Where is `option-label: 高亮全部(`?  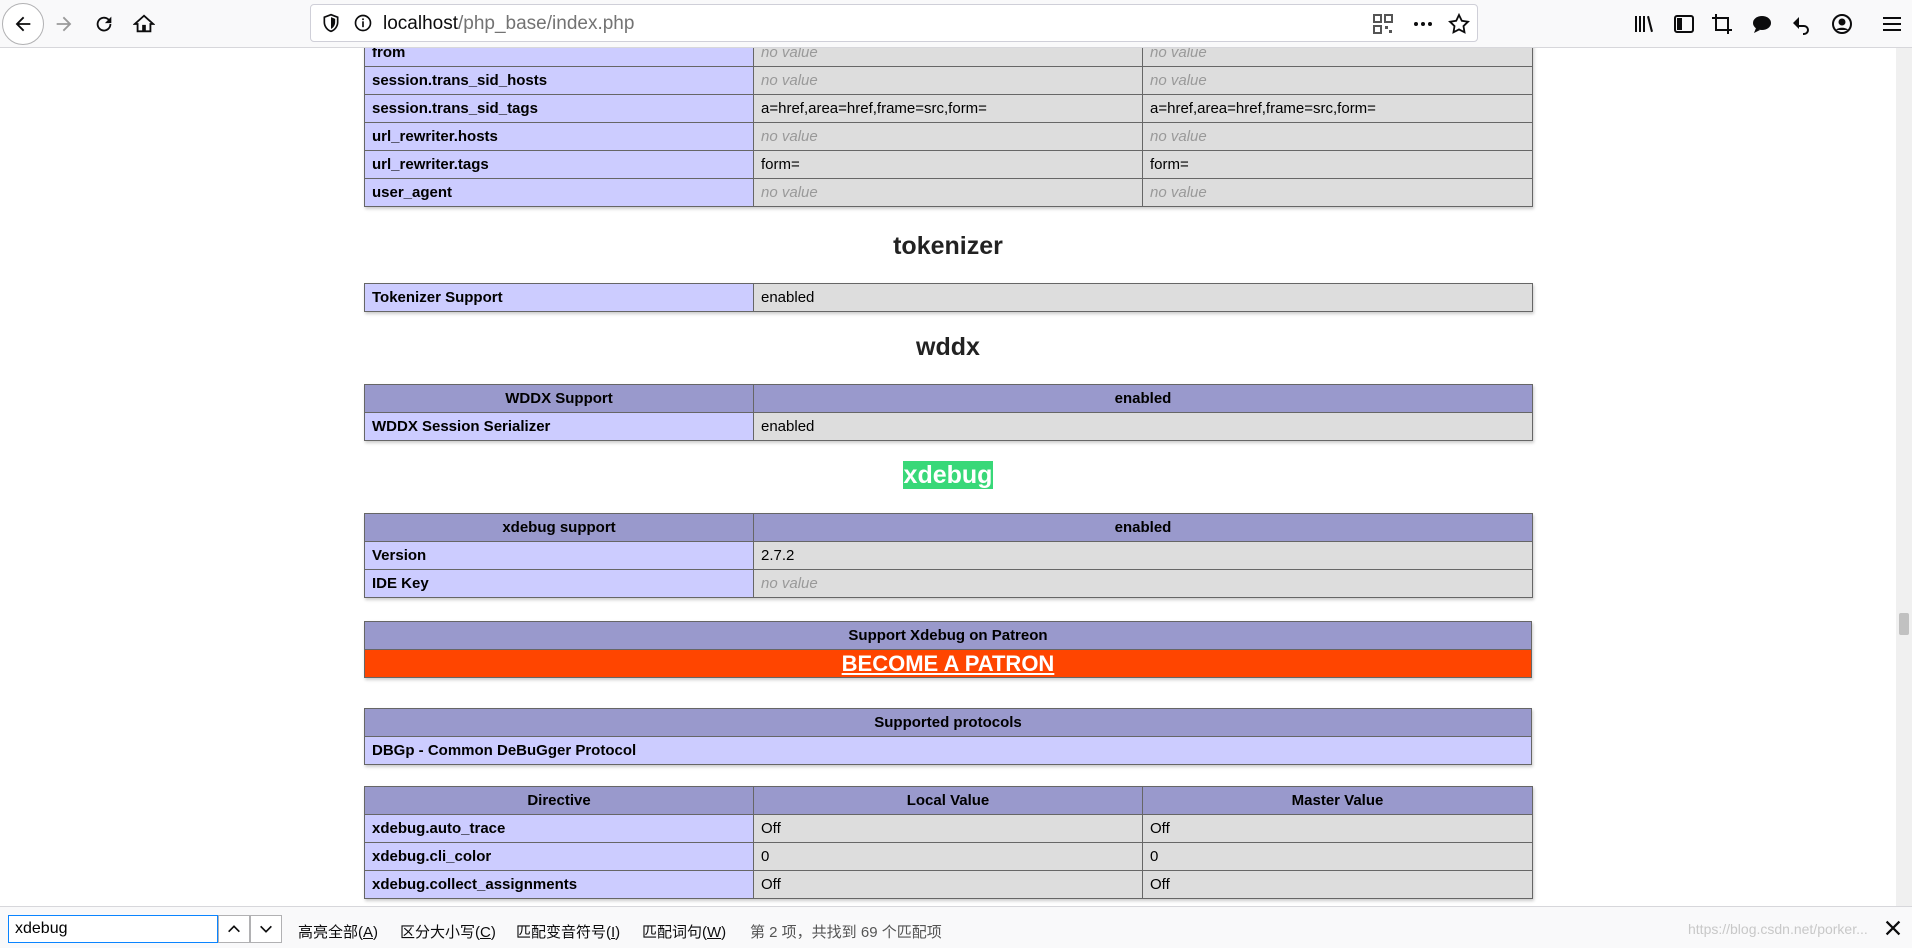 option-label: 高亮全部( is located at coordinates (330, 932).